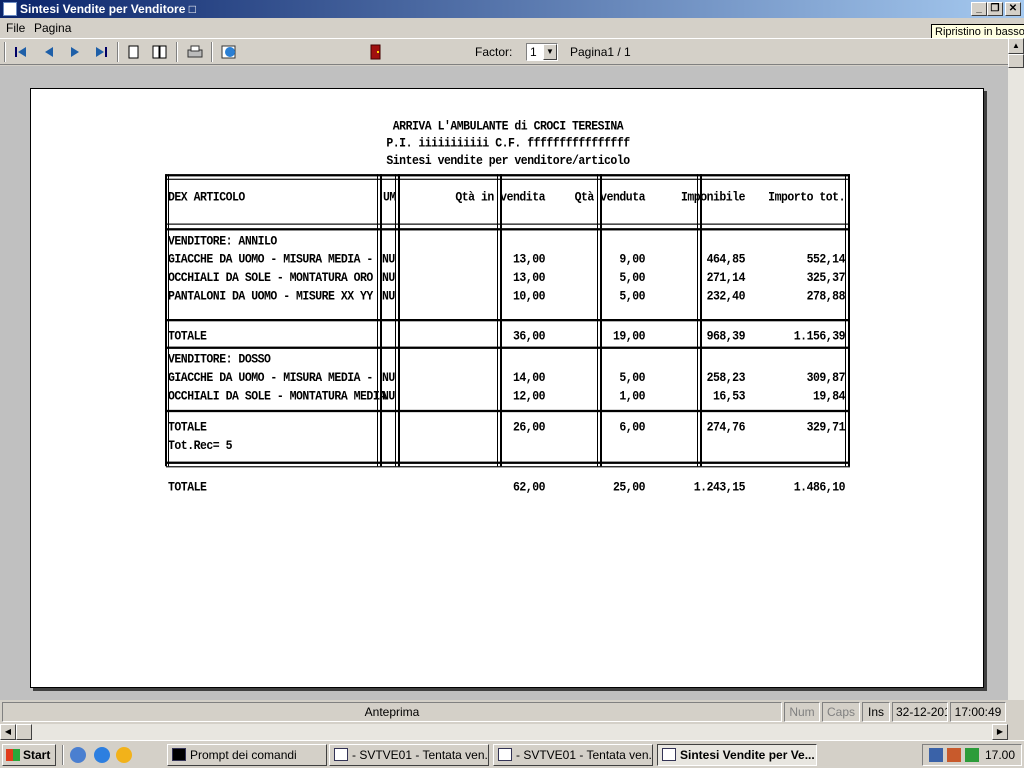 This screenshot has height=768, width=1024. I want to click on toolbar: Factor: 1 ▼ Pagina1 / 1, so click(504, 51).